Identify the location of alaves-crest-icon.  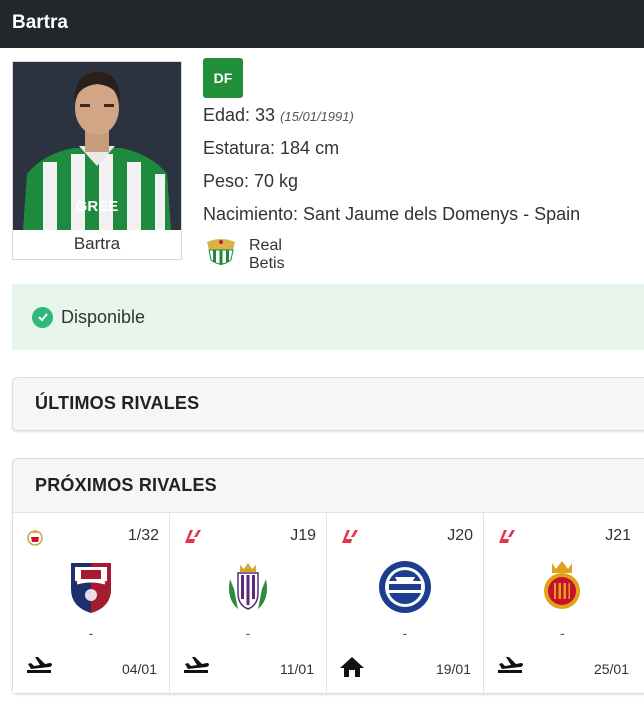
(405, 589).